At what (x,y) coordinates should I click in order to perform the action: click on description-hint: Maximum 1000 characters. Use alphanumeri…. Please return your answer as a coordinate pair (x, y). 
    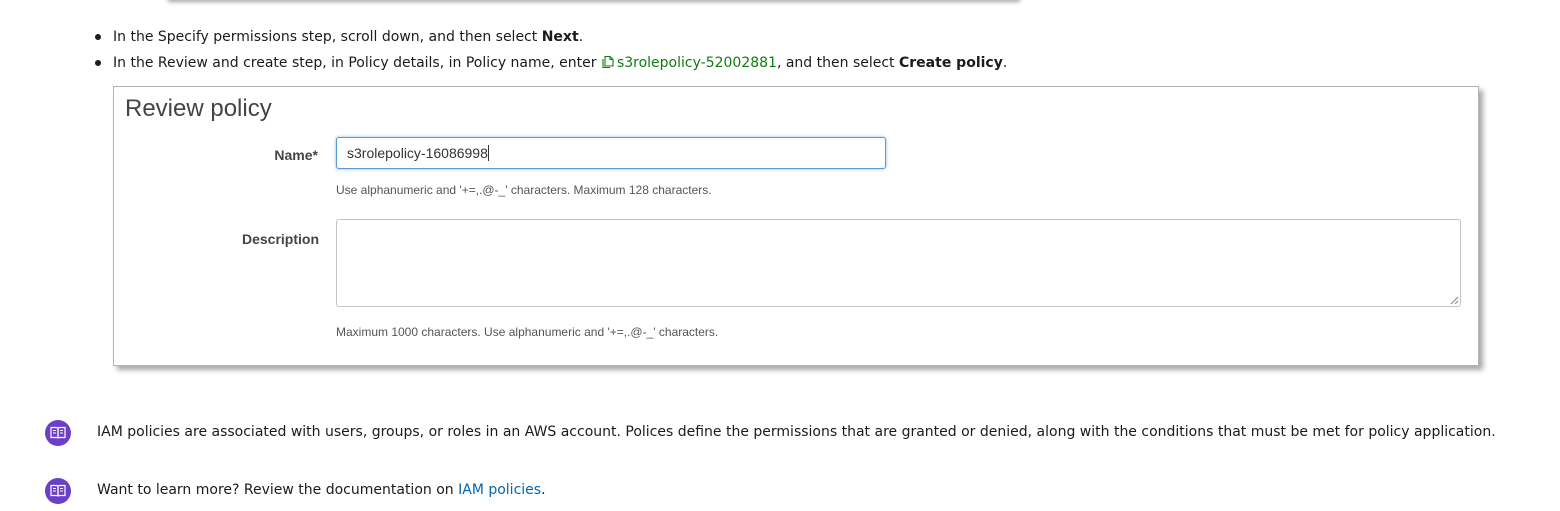
    Looking at the image, I should click on (527, 332).